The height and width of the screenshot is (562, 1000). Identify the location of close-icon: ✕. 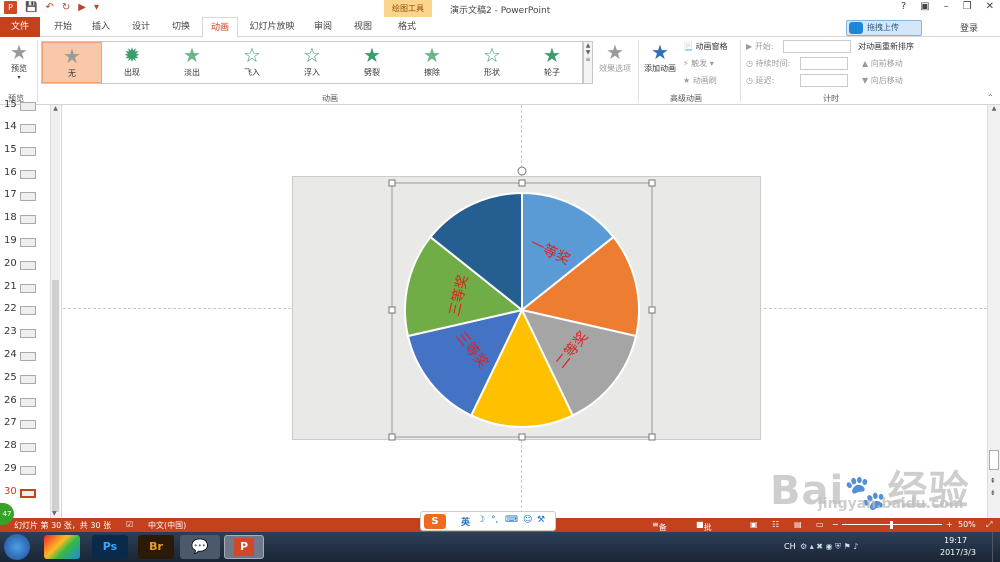
(990, 6).